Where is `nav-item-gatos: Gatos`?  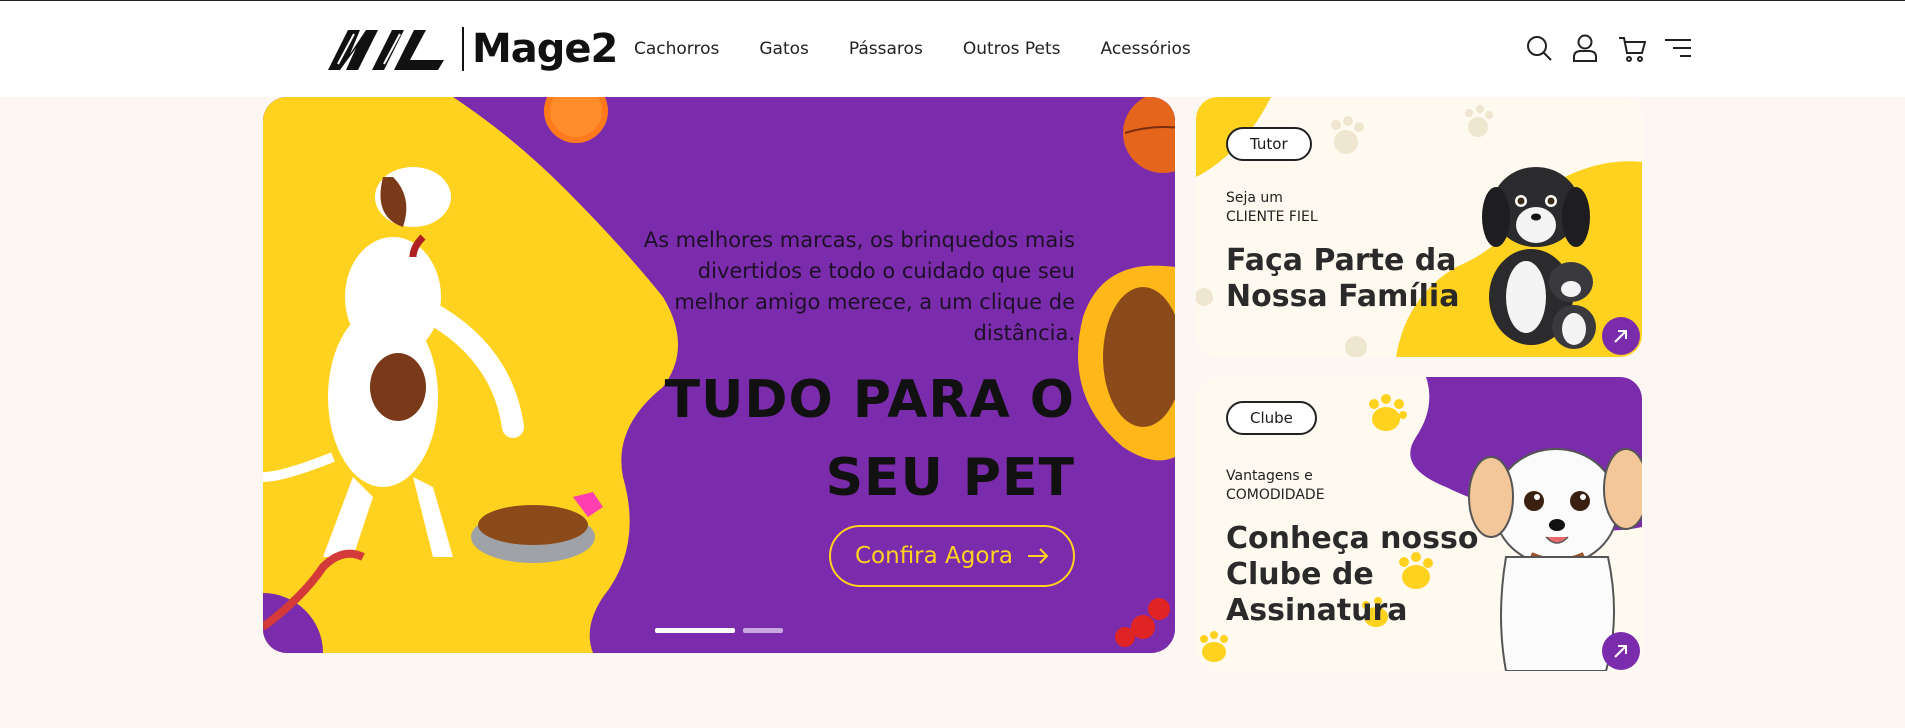
nav-item-gatos: Gatos is located at coordinates (784, 49).